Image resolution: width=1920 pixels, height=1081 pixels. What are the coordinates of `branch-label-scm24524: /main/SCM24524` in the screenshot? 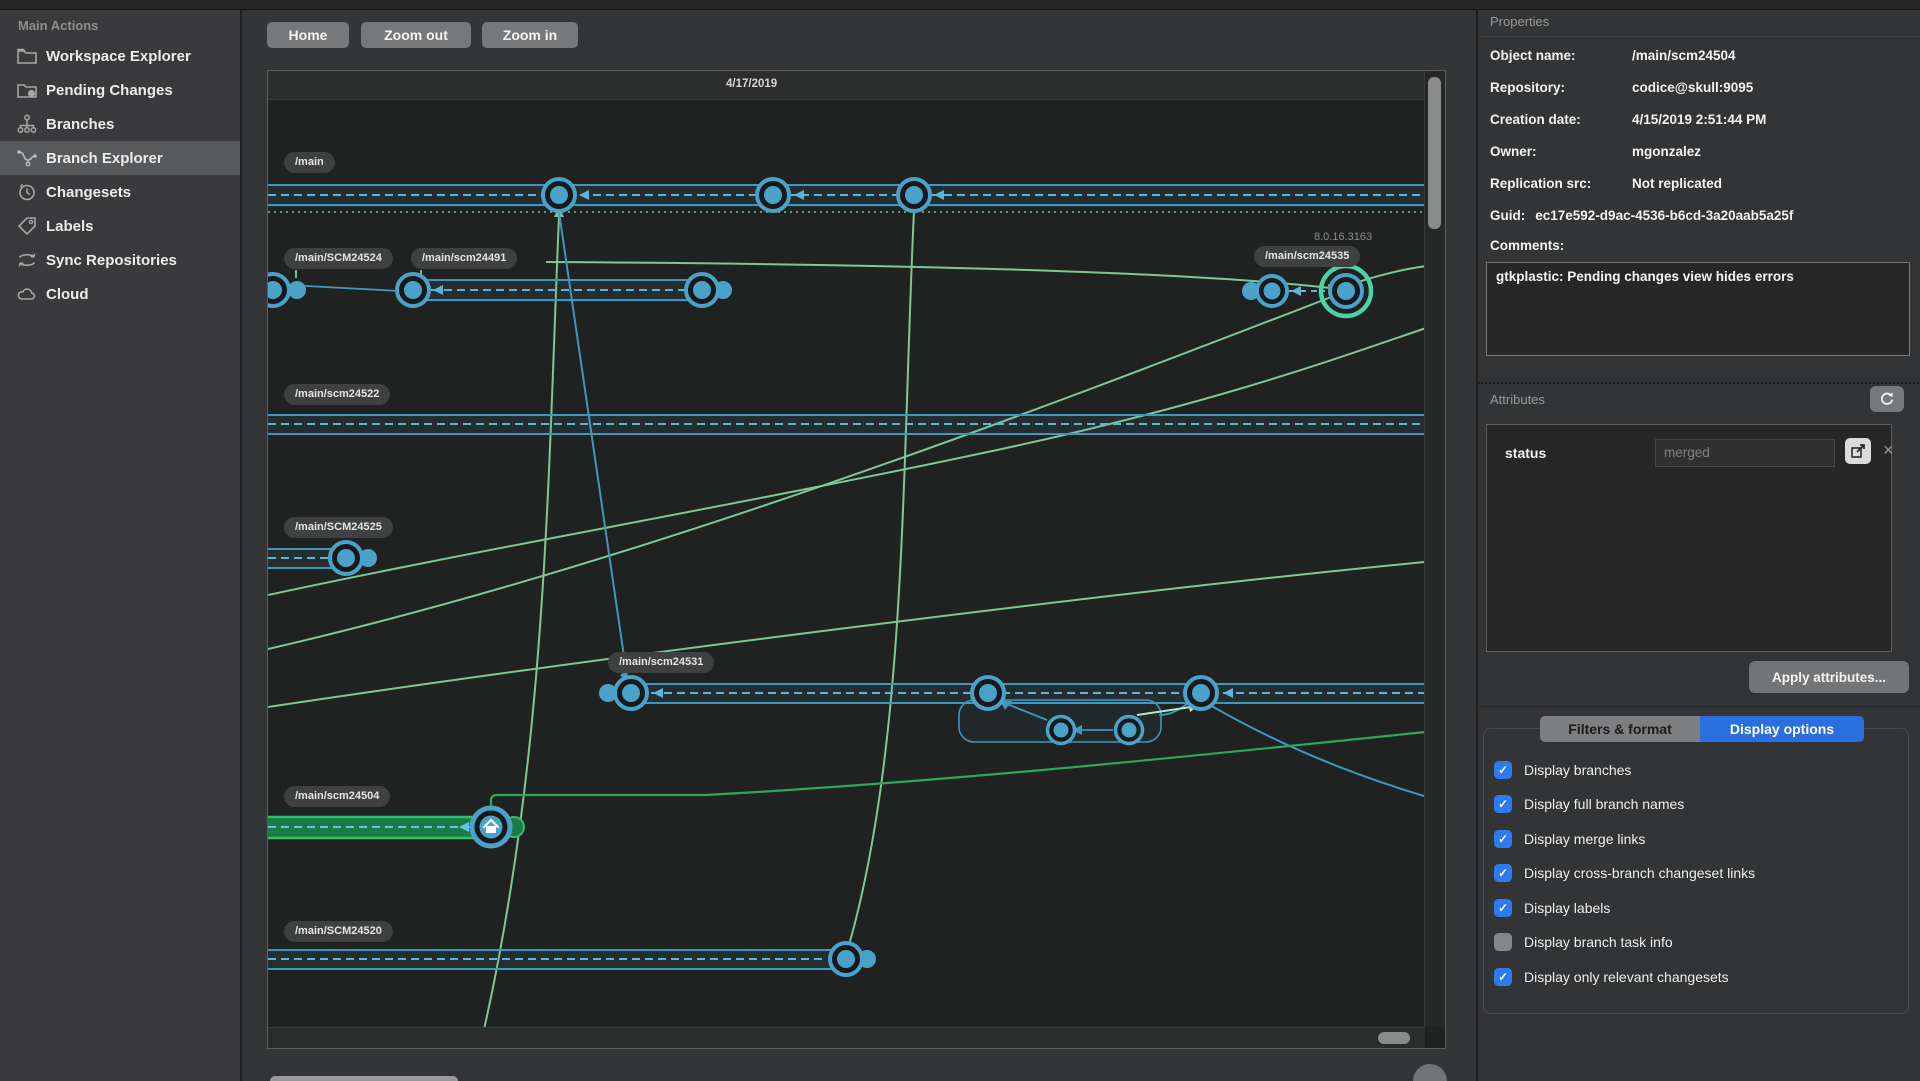 It's located at (338, 258).